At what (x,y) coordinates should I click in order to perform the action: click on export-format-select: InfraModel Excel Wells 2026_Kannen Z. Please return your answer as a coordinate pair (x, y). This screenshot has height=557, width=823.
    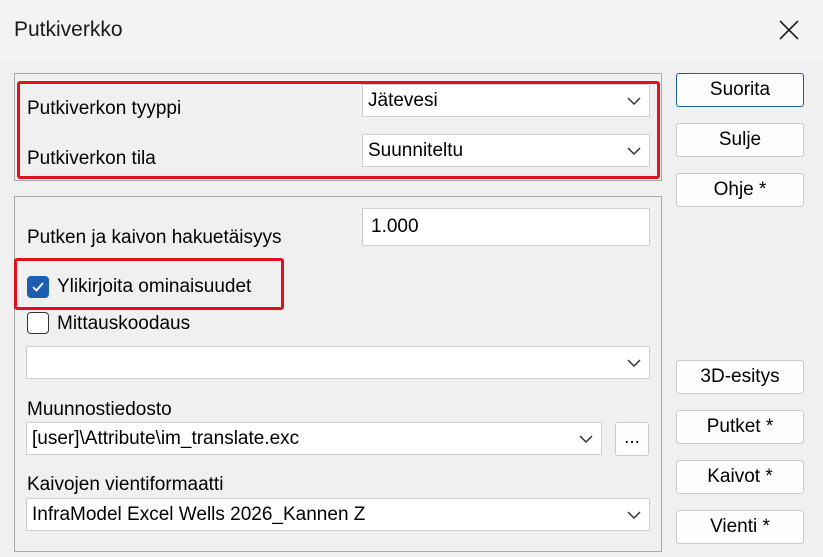
    Looking at the image, I should click on (338, 514).